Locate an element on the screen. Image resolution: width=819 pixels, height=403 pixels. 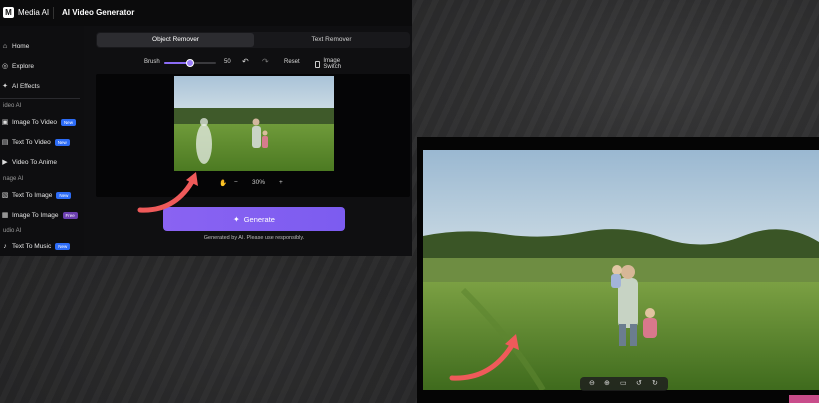
section-title-video-ai: ideo AI is located at coordinates (12, 106).